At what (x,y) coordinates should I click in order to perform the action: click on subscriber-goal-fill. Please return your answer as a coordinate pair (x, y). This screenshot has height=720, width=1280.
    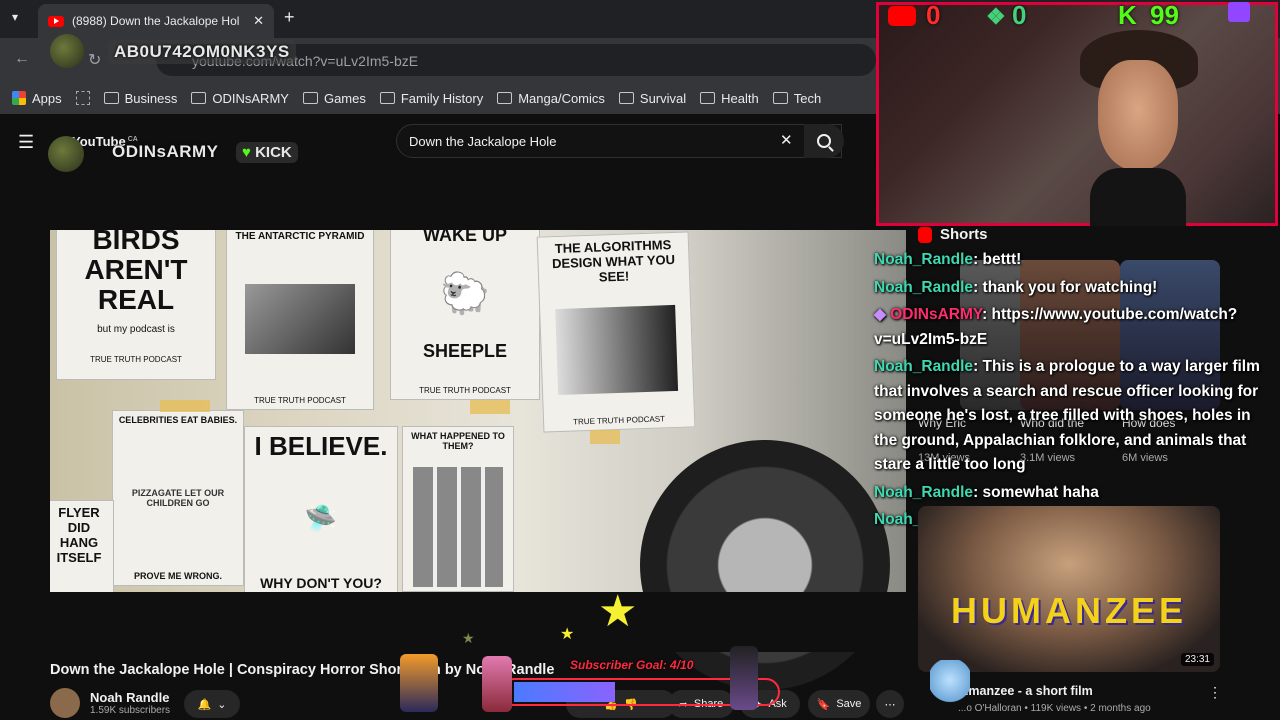
    Looking at the image, I should click on (564, 692).